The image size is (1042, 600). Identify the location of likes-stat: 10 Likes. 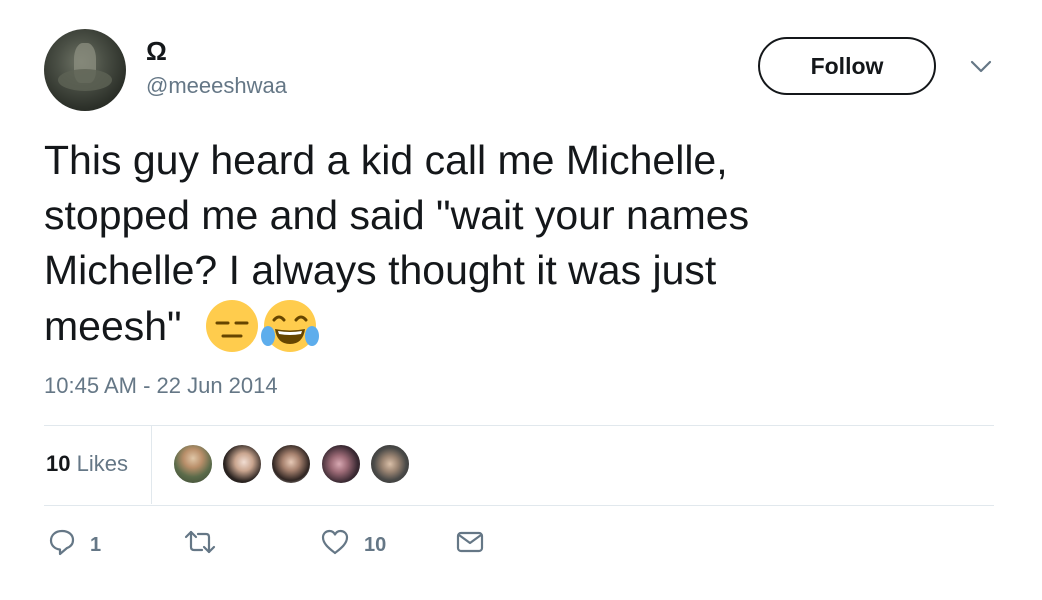
(87, 464).